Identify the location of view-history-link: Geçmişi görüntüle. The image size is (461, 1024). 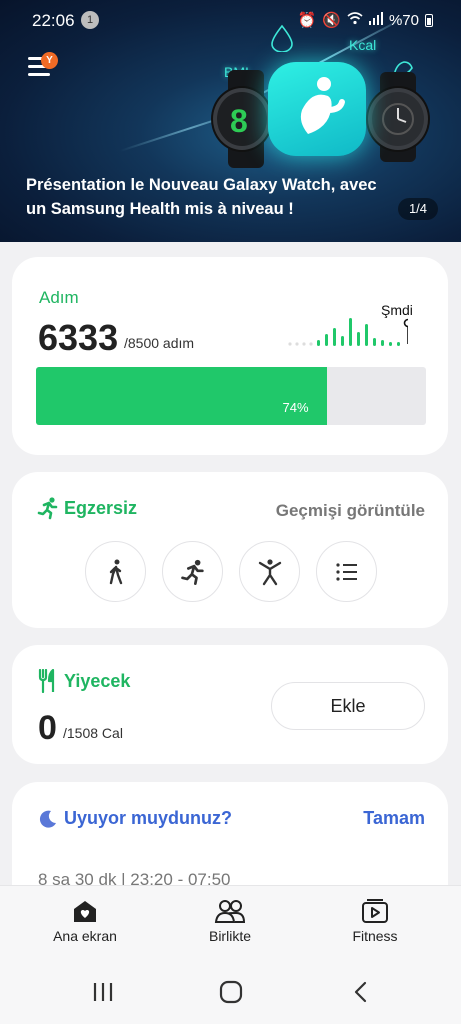
(350, 511).